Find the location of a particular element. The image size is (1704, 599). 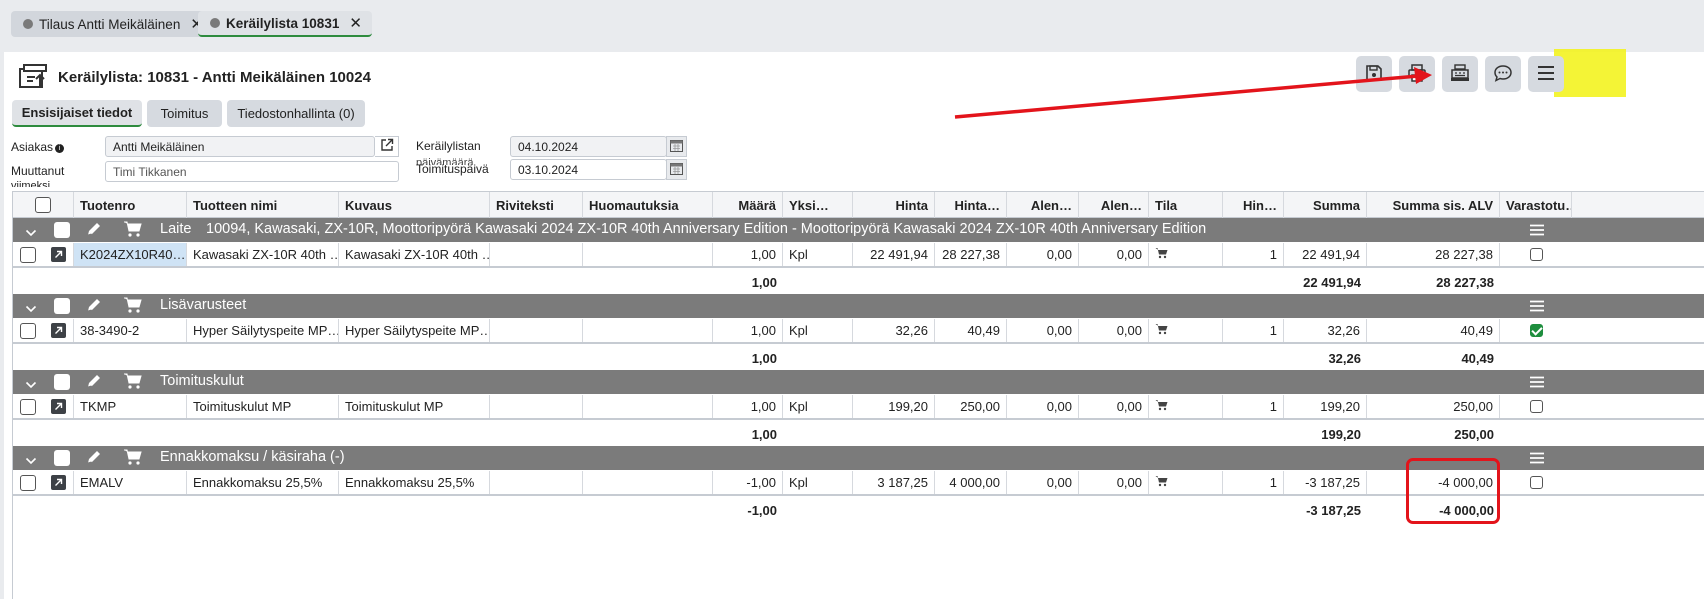

col-maara: Määrä is located at coordinates (748, 205).